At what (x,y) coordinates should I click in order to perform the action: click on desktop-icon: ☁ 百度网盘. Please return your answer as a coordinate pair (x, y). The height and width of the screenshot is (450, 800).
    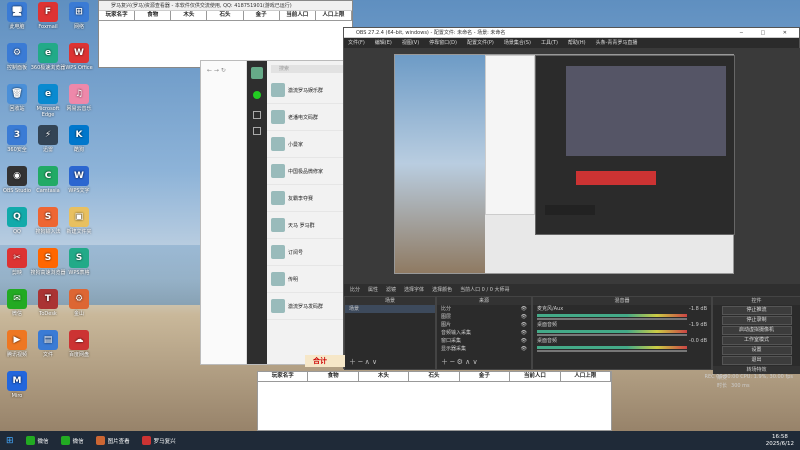
    Looking at the image, I should click on (79, 344).